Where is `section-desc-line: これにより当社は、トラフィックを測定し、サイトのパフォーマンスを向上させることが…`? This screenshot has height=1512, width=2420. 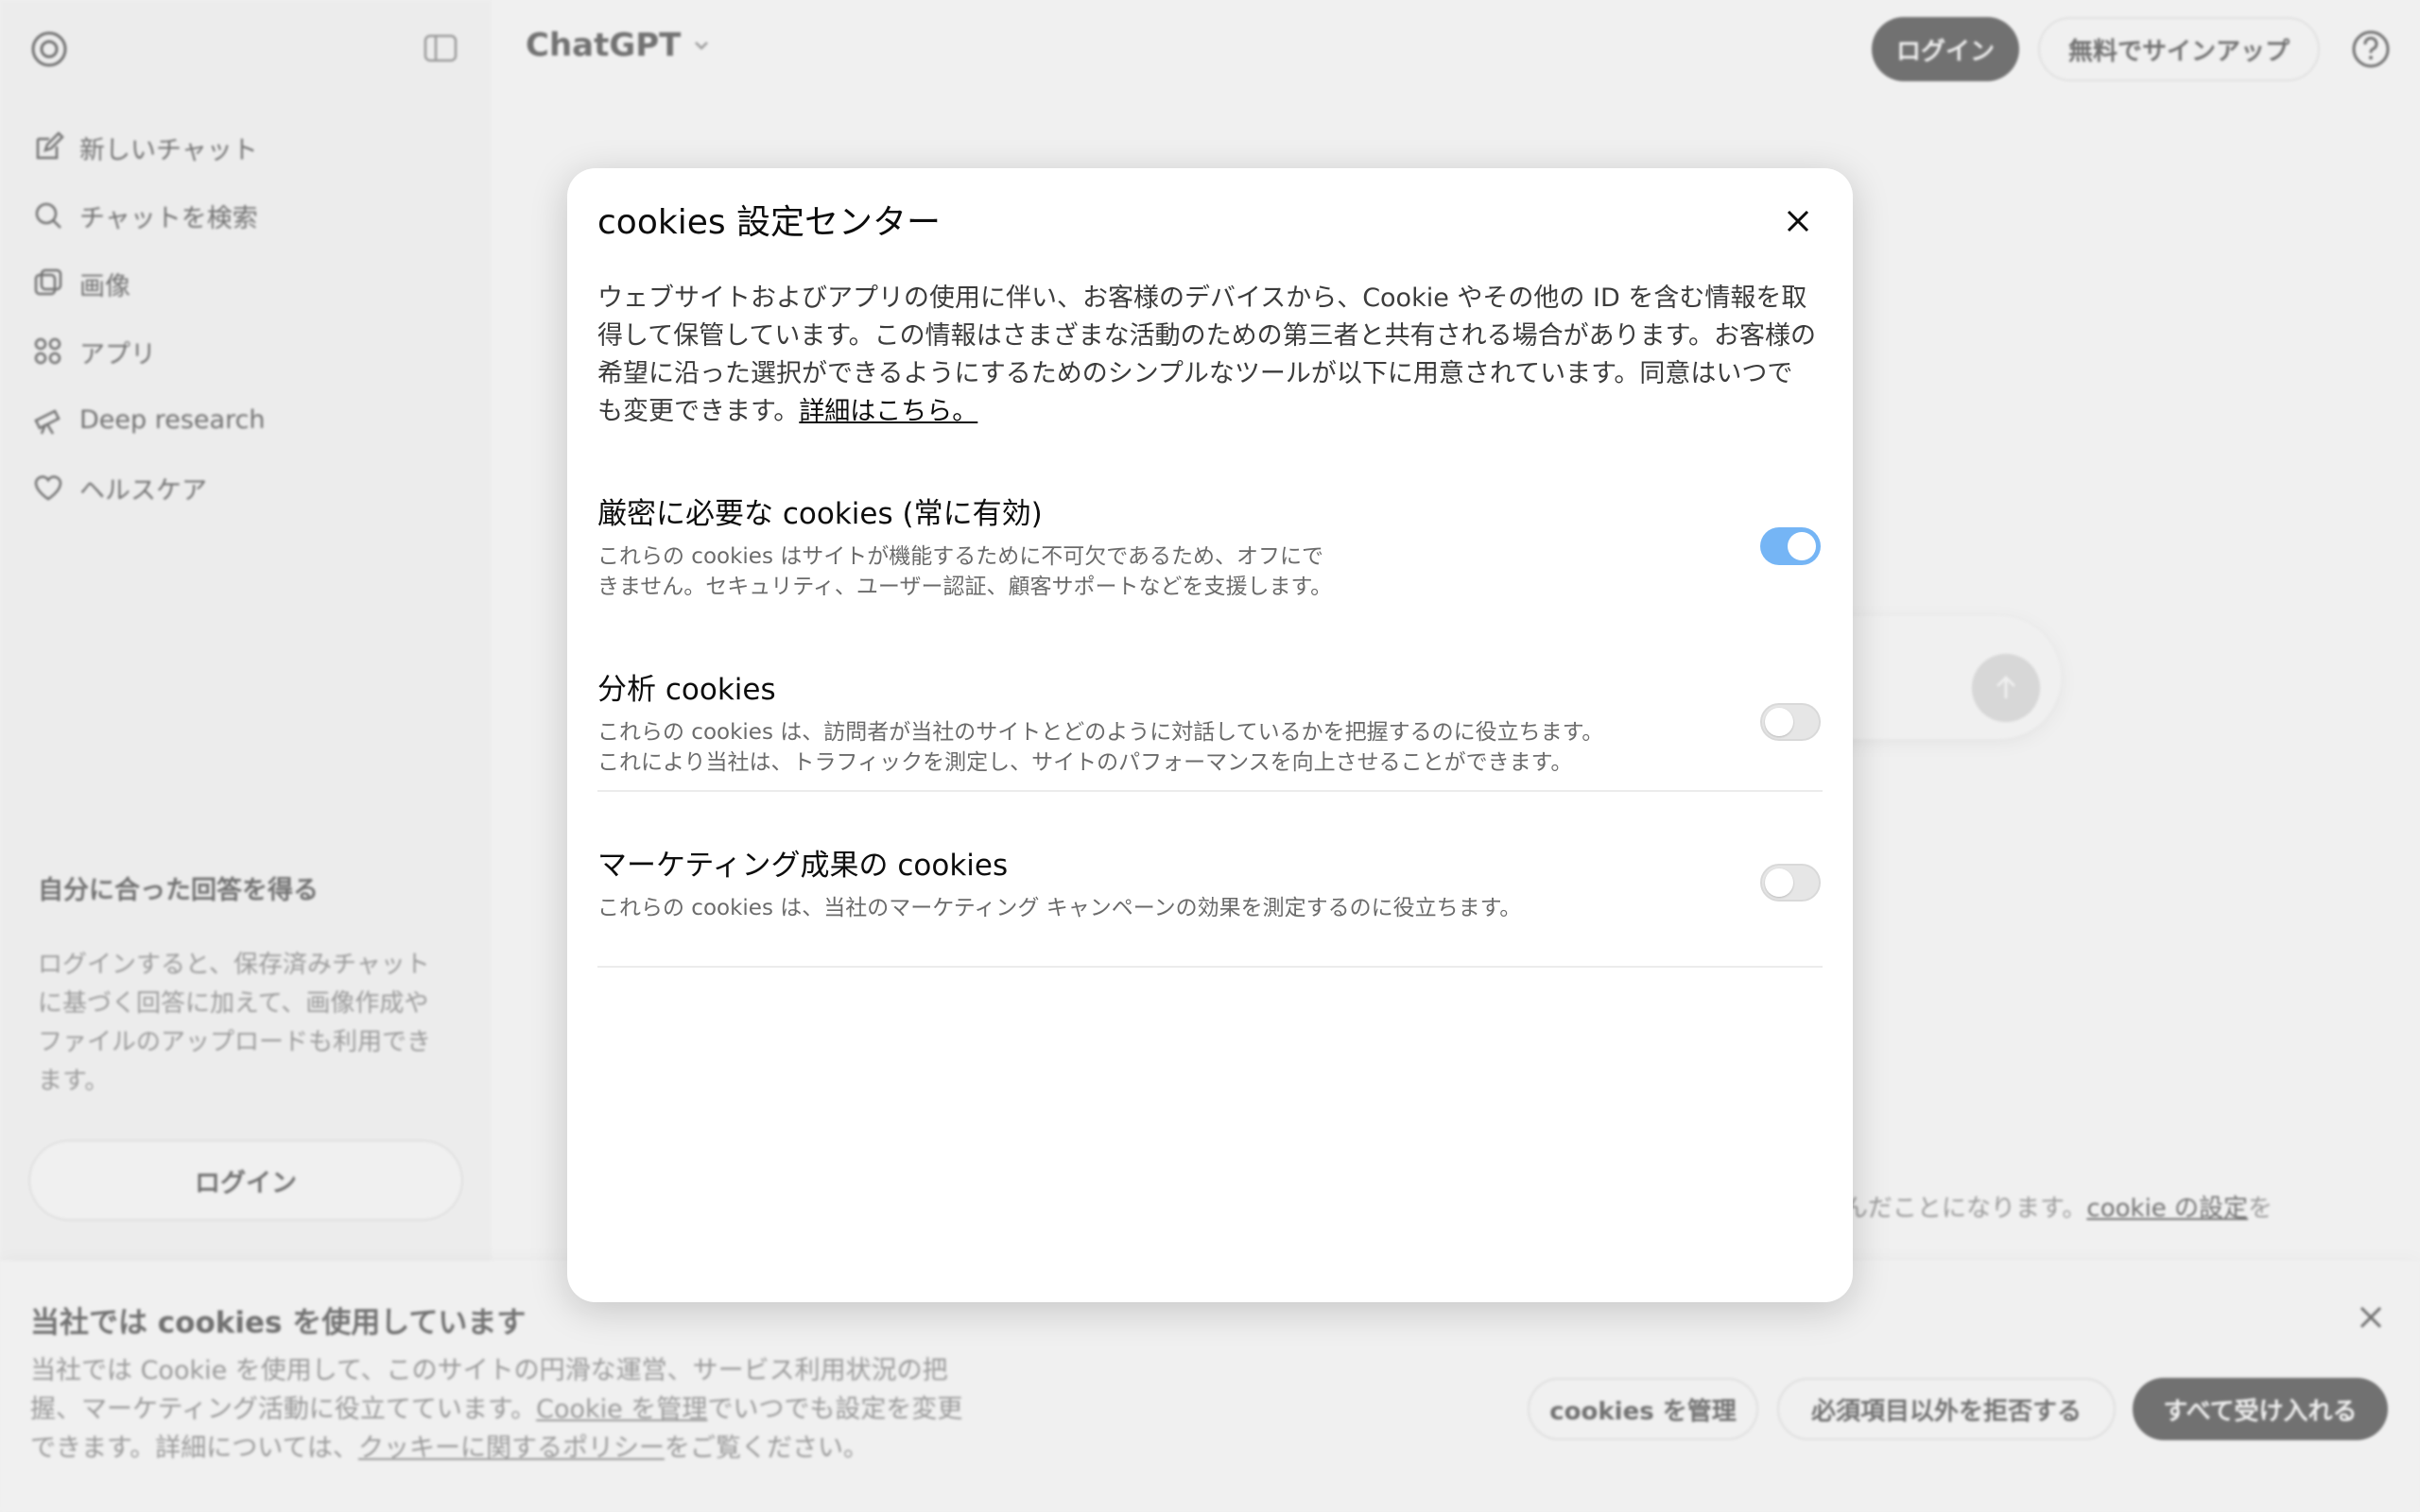 section-desc-line: これにより当社は、トラフィックを測定し、サイトのパフォーマンスを向上させることが… is located at coordinates (1085, 762).